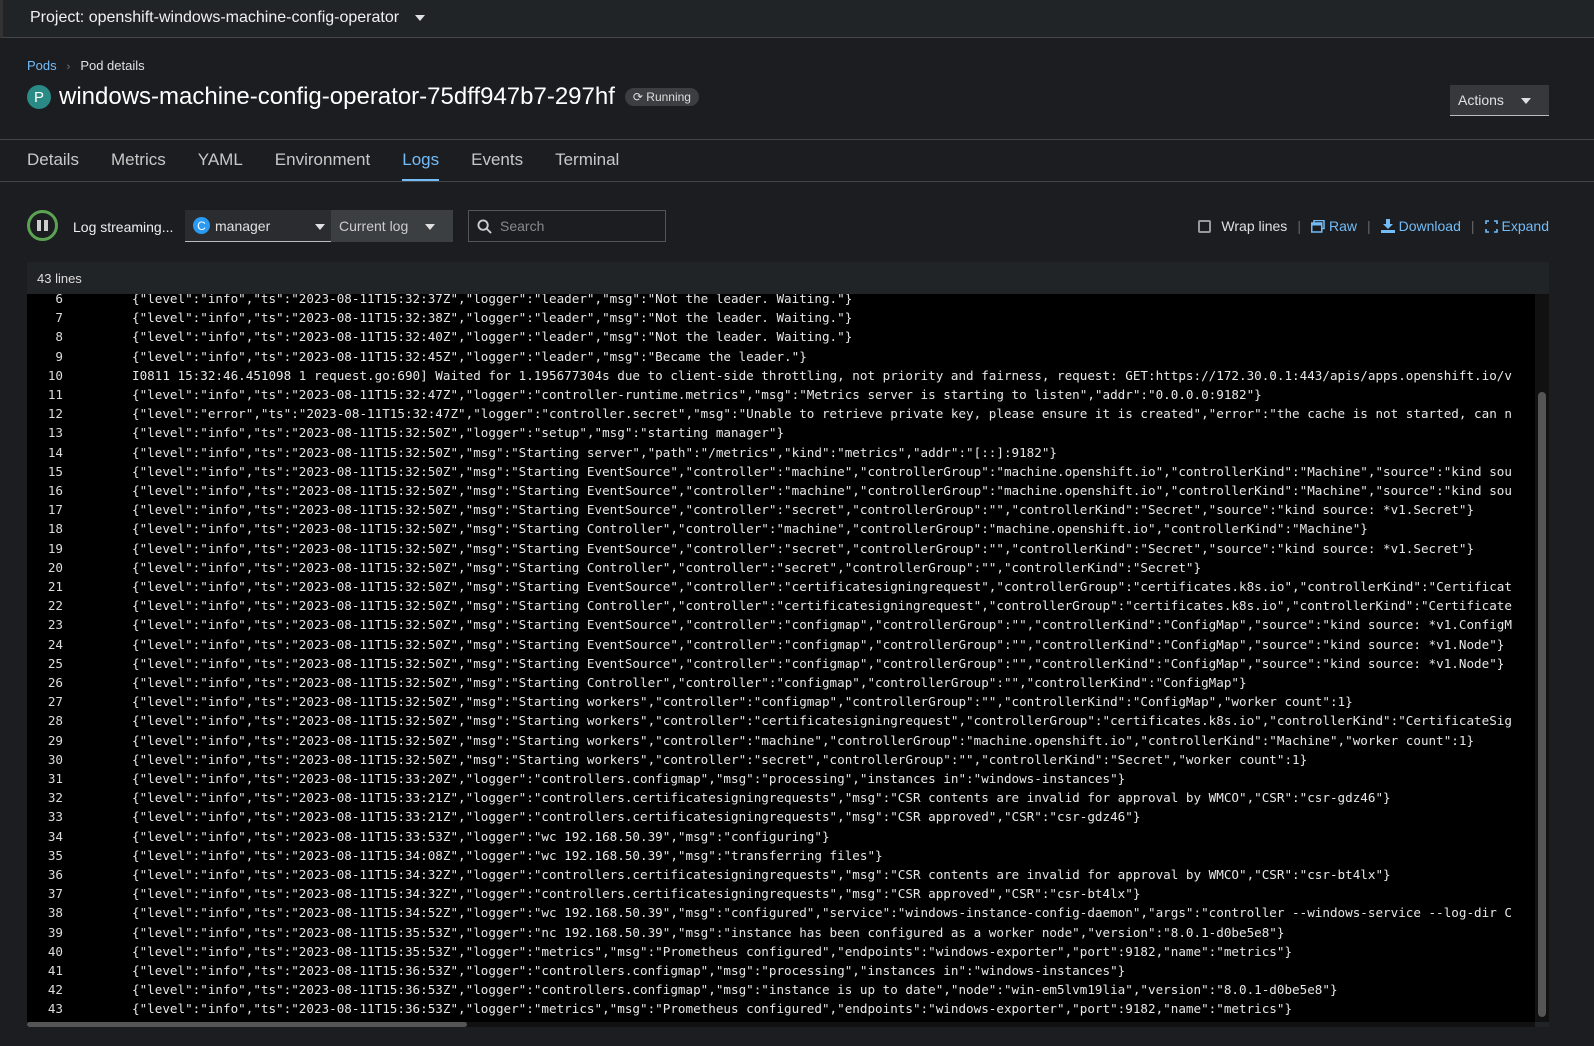 The width and height of the screenshot is (1594, 1046). What do you see at coordinates (138, 166) in the screenshot?
I see `tab-metrics: Metrics` at bounding box center [138, 166].